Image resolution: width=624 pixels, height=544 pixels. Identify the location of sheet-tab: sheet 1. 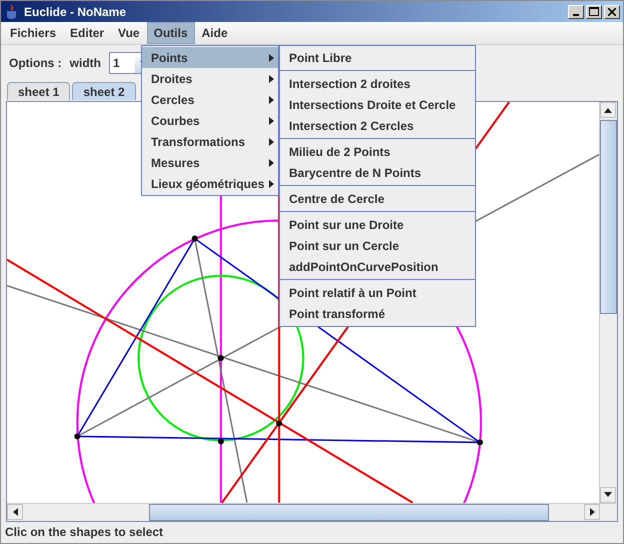
(38, 91).